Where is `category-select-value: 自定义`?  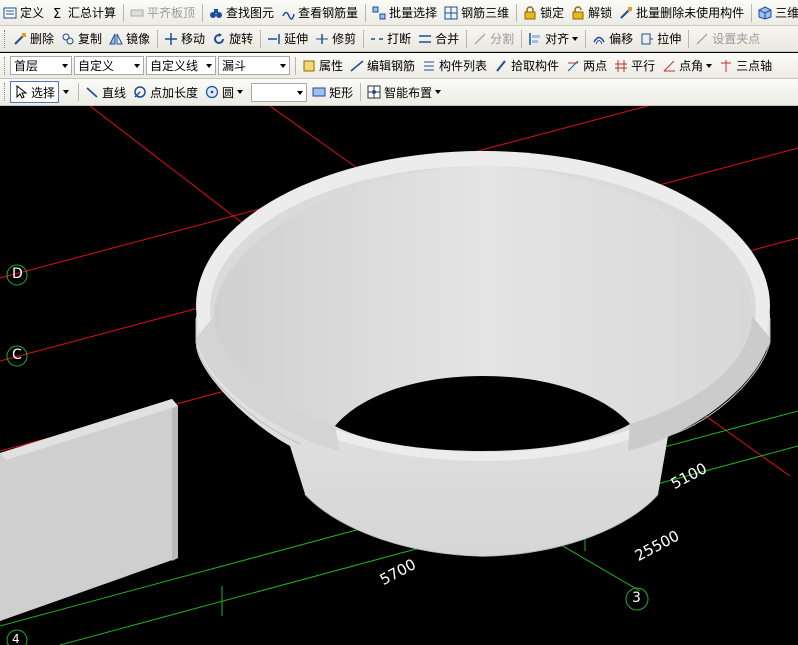
category-select-value: 自定义 is located at coordinates (96, 66).